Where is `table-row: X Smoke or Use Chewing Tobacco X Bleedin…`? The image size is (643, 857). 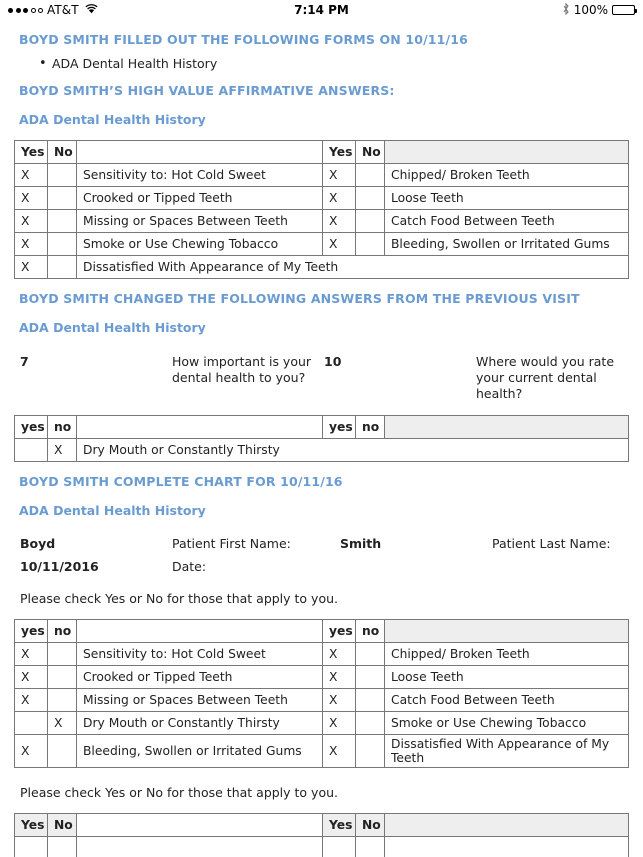 table-row: X Smoke or Use Chewing Tobacco X Bleedin… is located at coordinates (321, 244).